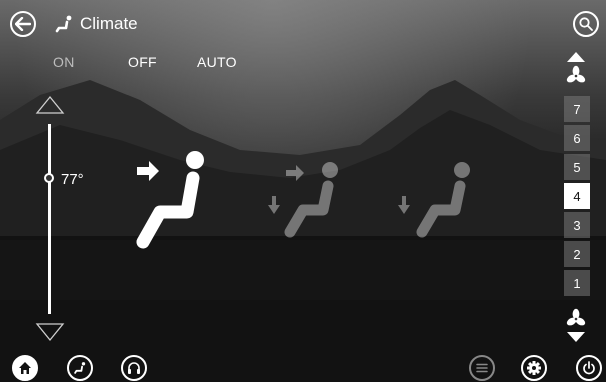  I want to click on power-icon, so click(589, 368).